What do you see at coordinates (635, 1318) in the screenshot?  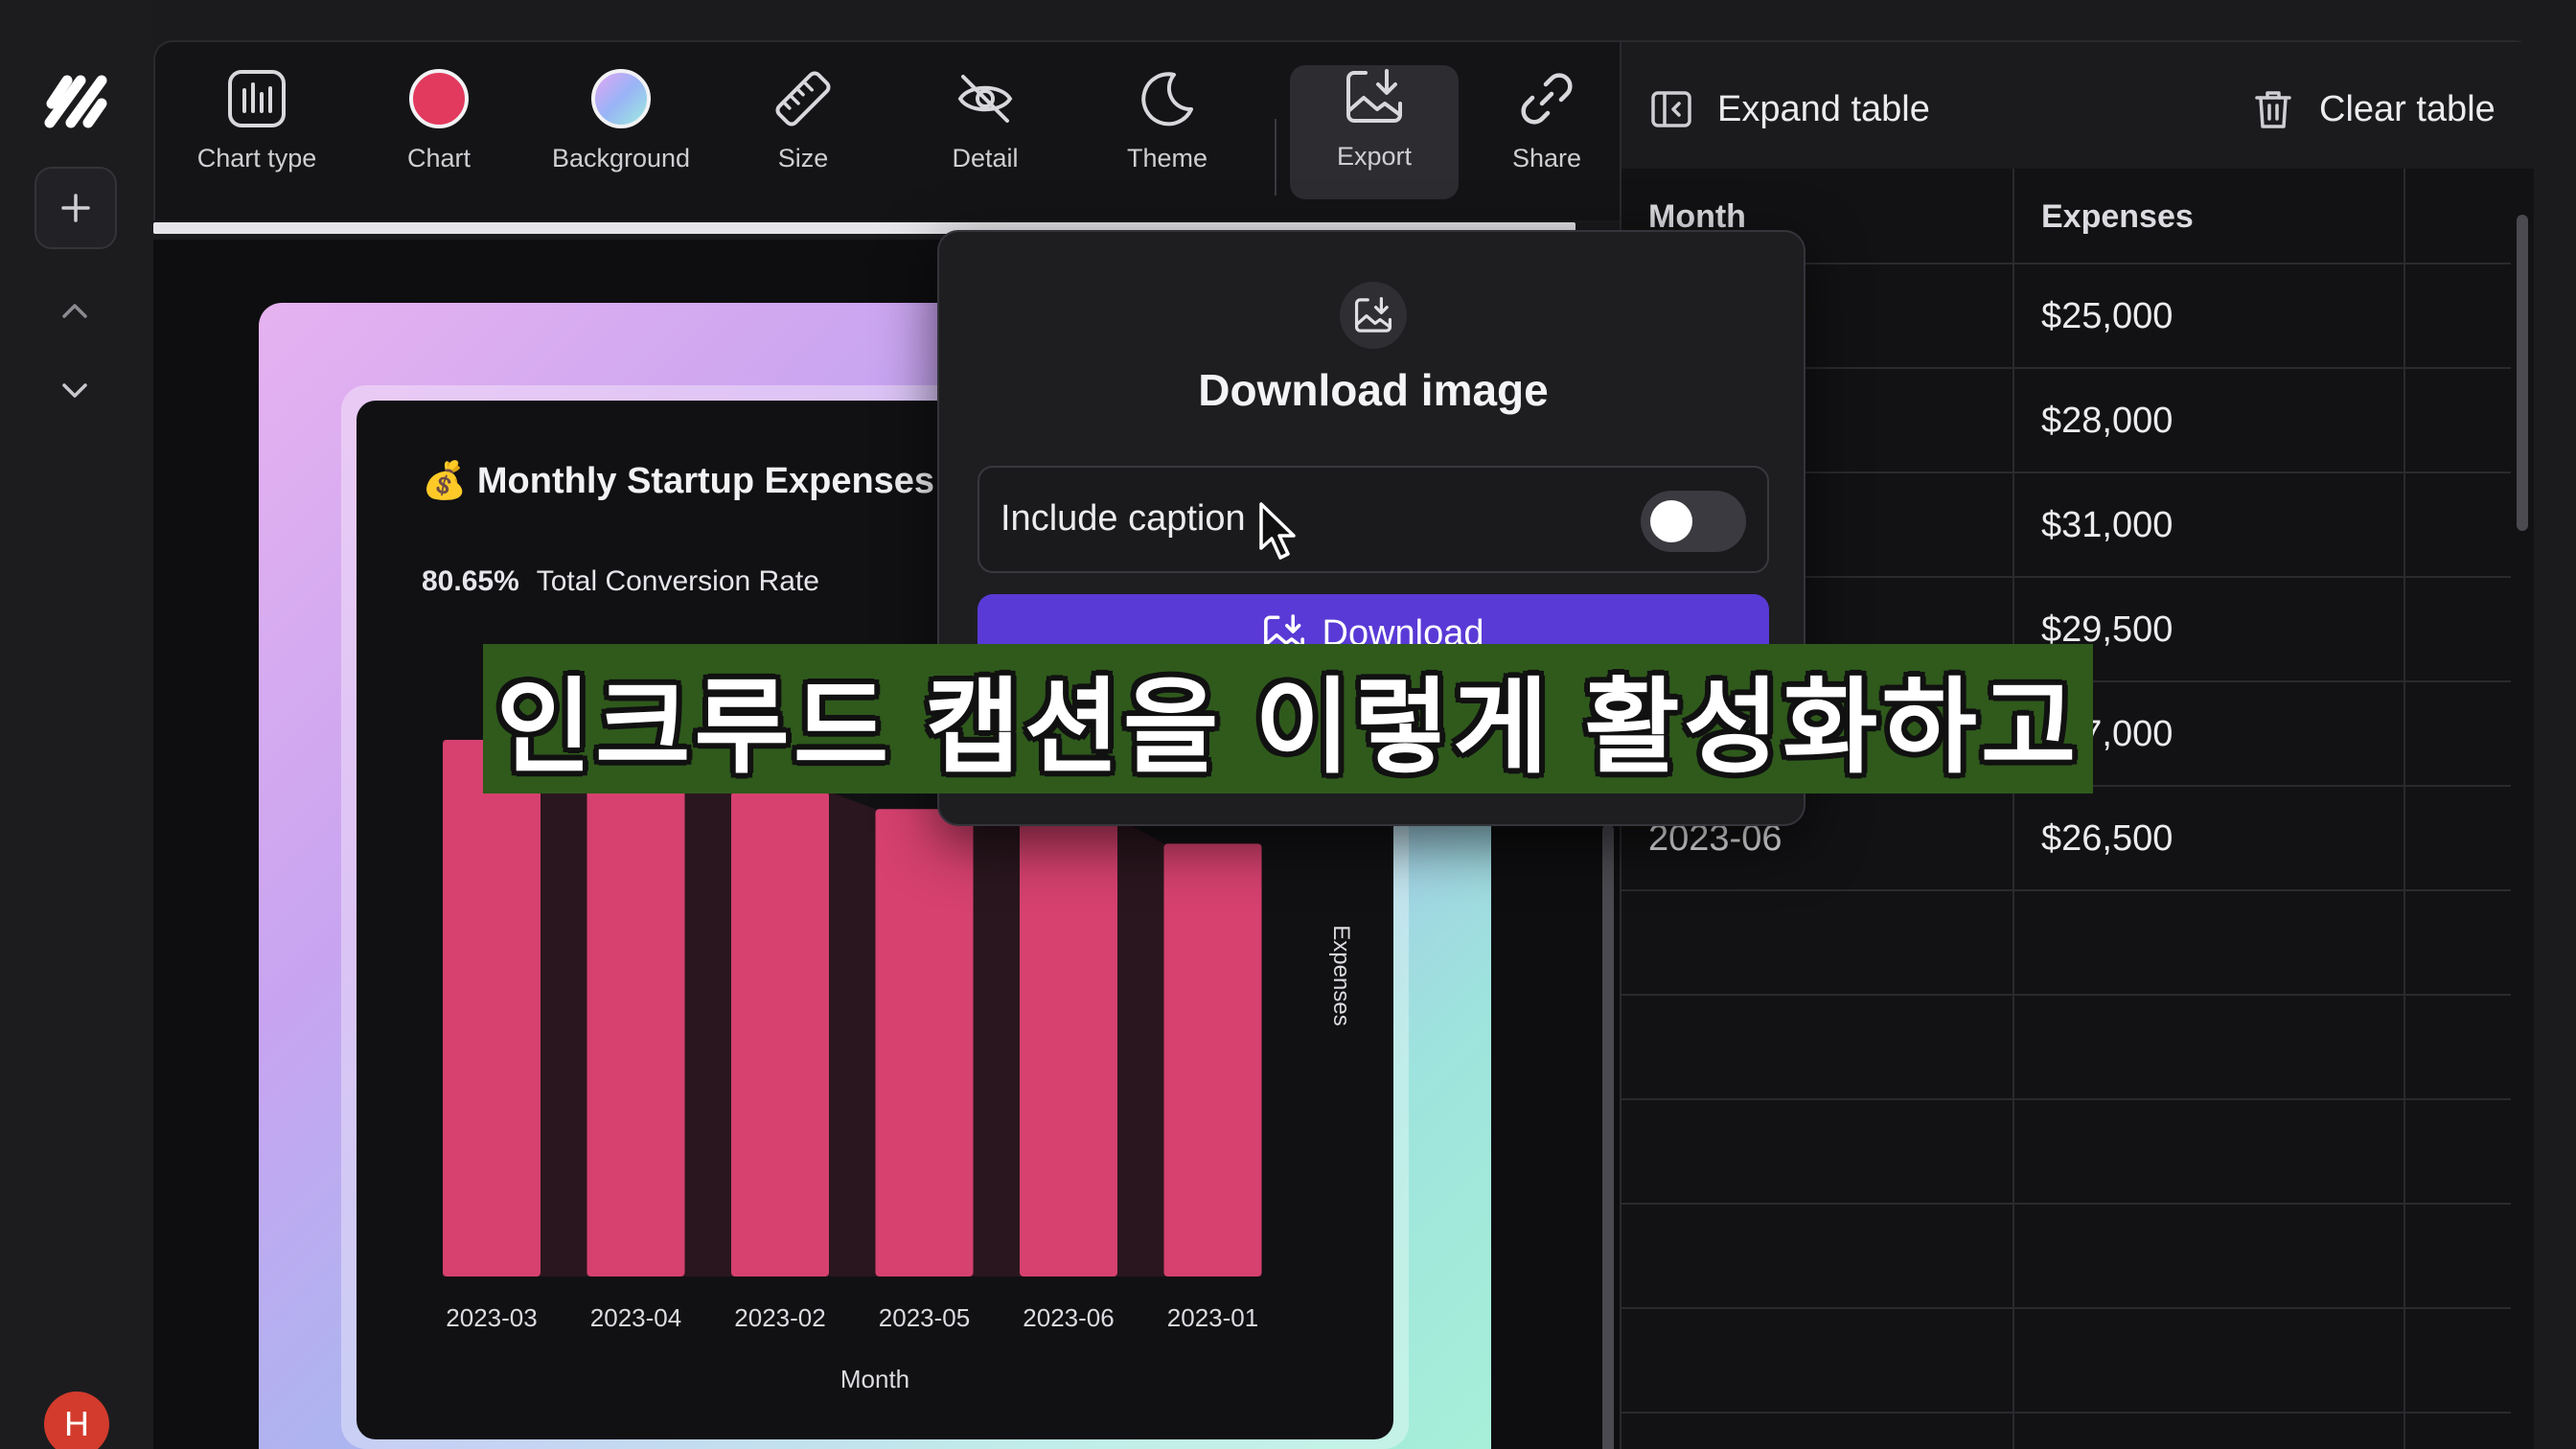 I see `x-tick-label: 2023-04` at bounding box center [635, 1318].